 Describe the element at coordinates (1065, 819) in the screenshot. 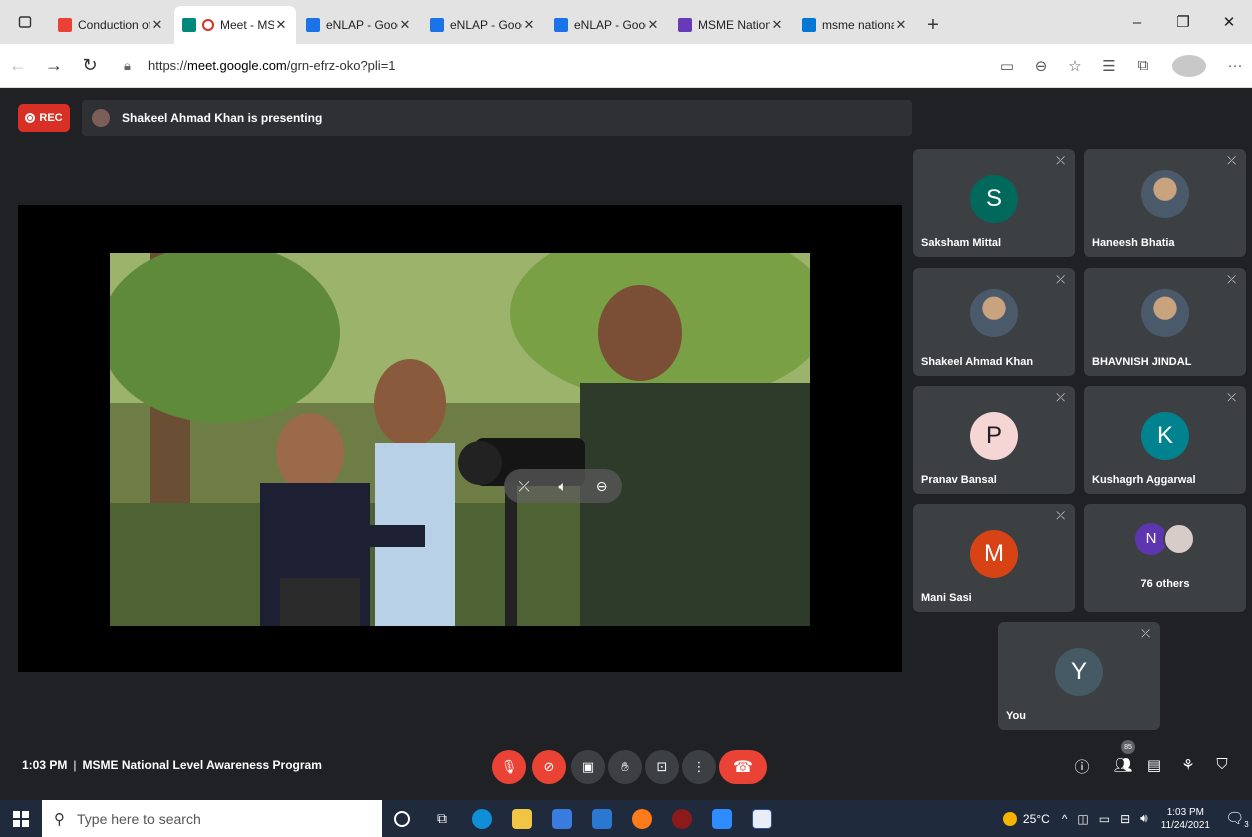

I see `chevron-up-icon: ^` at that location.